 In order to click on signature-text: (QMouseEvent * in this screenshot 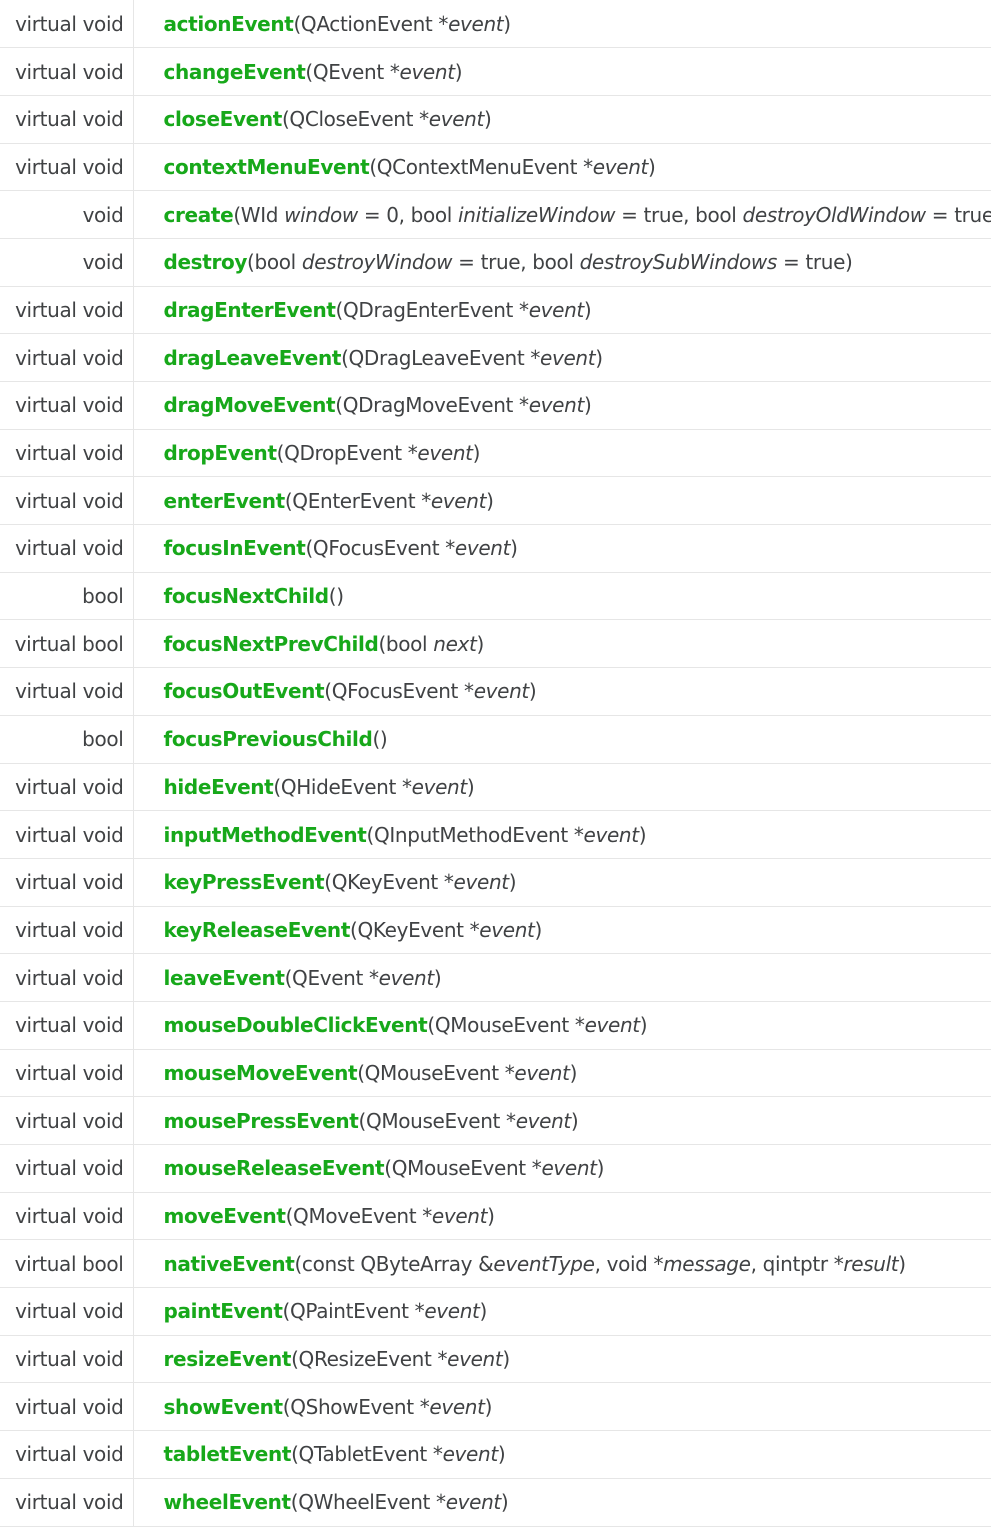, I will do `click(463, 1168)`.